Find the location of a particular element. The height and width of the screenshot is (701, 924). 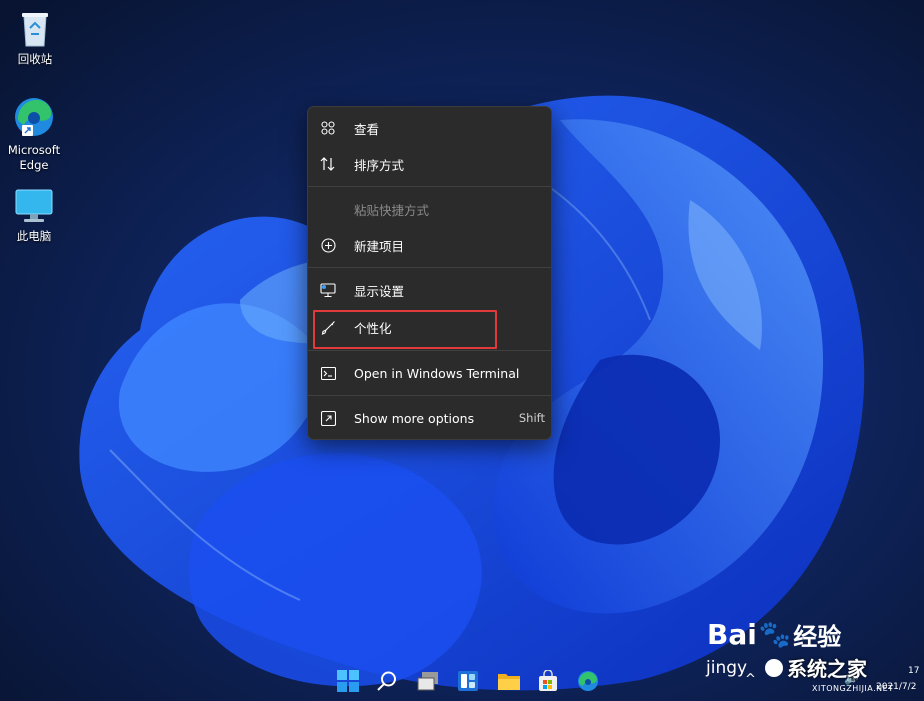

desktop-icon-label: 回收站 is located at coordinates (35, 59).